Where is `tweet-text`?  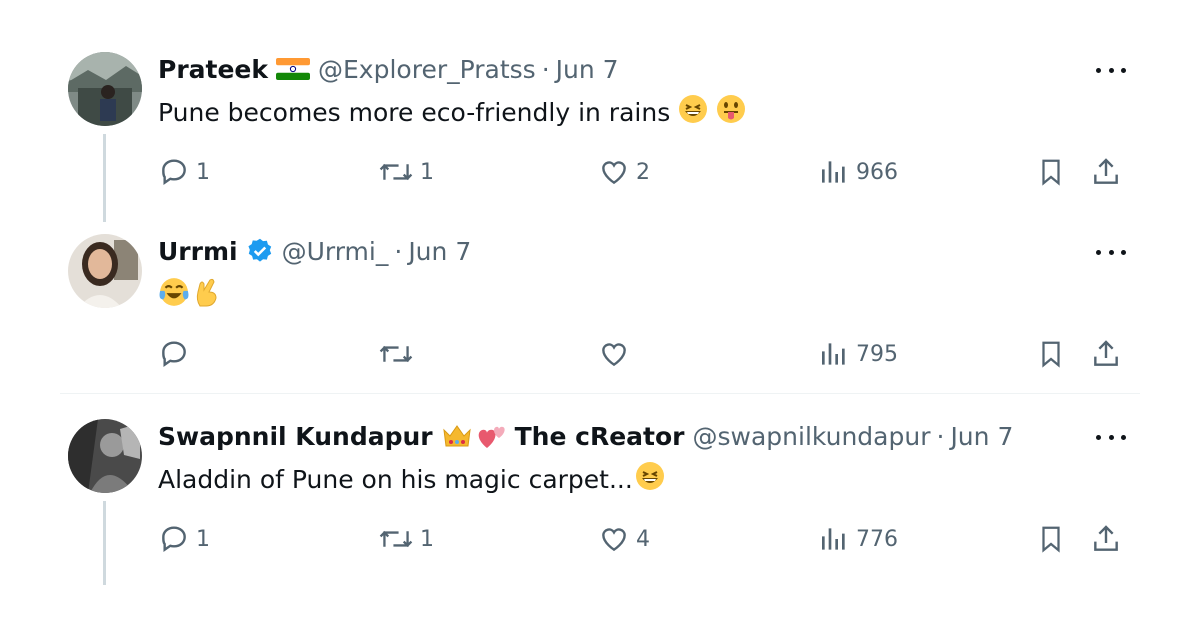
tweet-text is located at coordinates (190, 295).